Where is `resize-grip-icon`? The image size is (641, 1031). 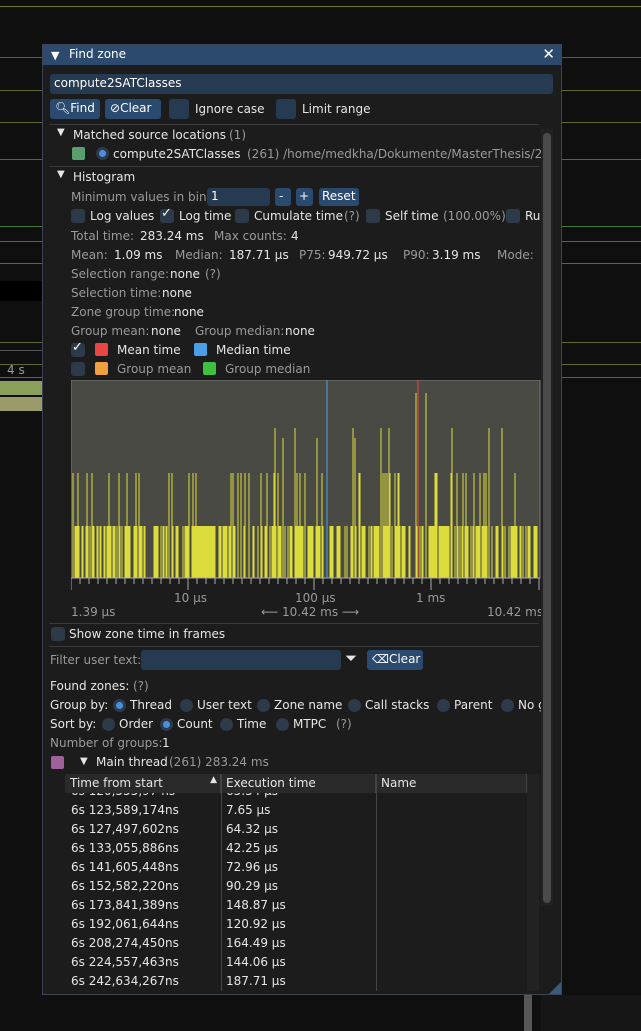
resize-grip-icon is located at coordinates (555, 988).